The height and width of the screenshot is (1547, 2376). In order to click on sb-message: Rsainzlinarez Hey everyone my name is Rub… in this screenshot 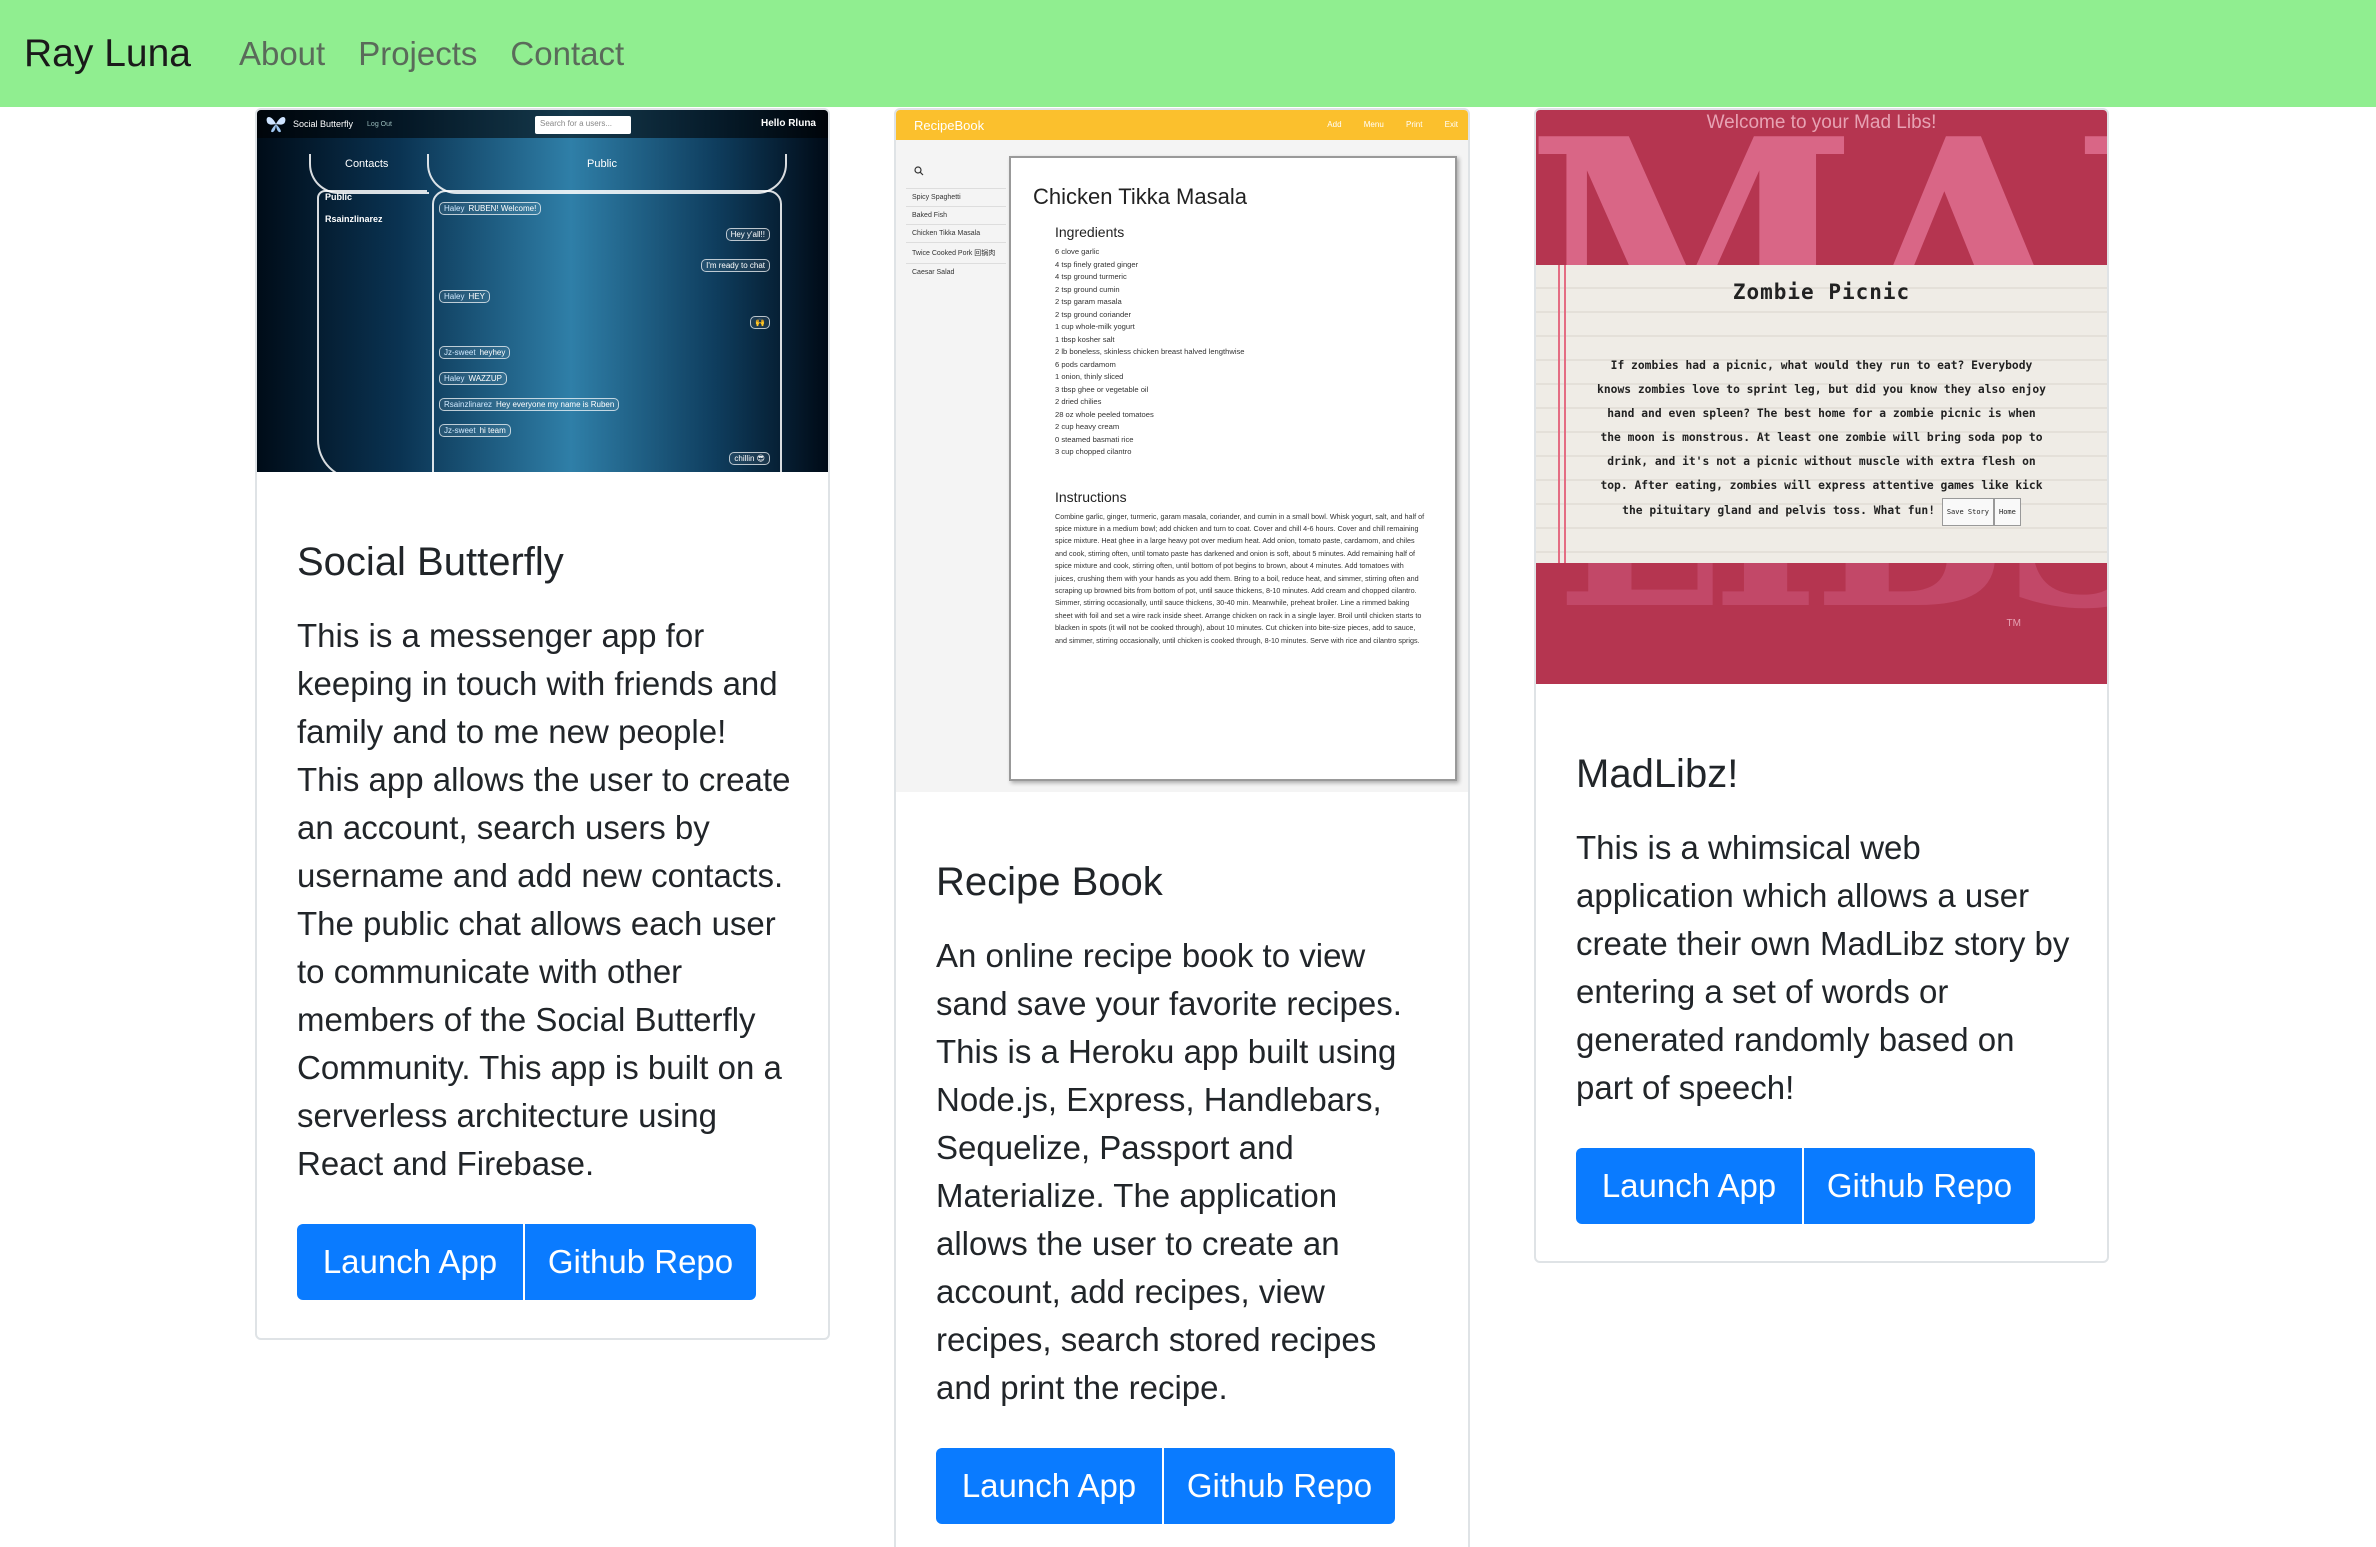, I will do `click(529, 404)`.